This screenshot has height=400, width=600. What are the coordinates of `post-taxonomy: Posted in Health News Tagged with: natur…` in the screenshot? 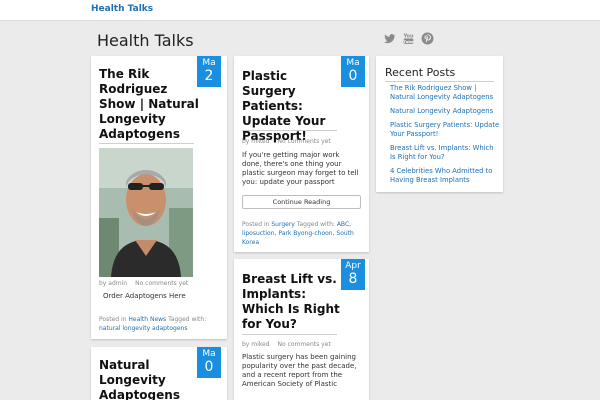 It's located at (161, 324).